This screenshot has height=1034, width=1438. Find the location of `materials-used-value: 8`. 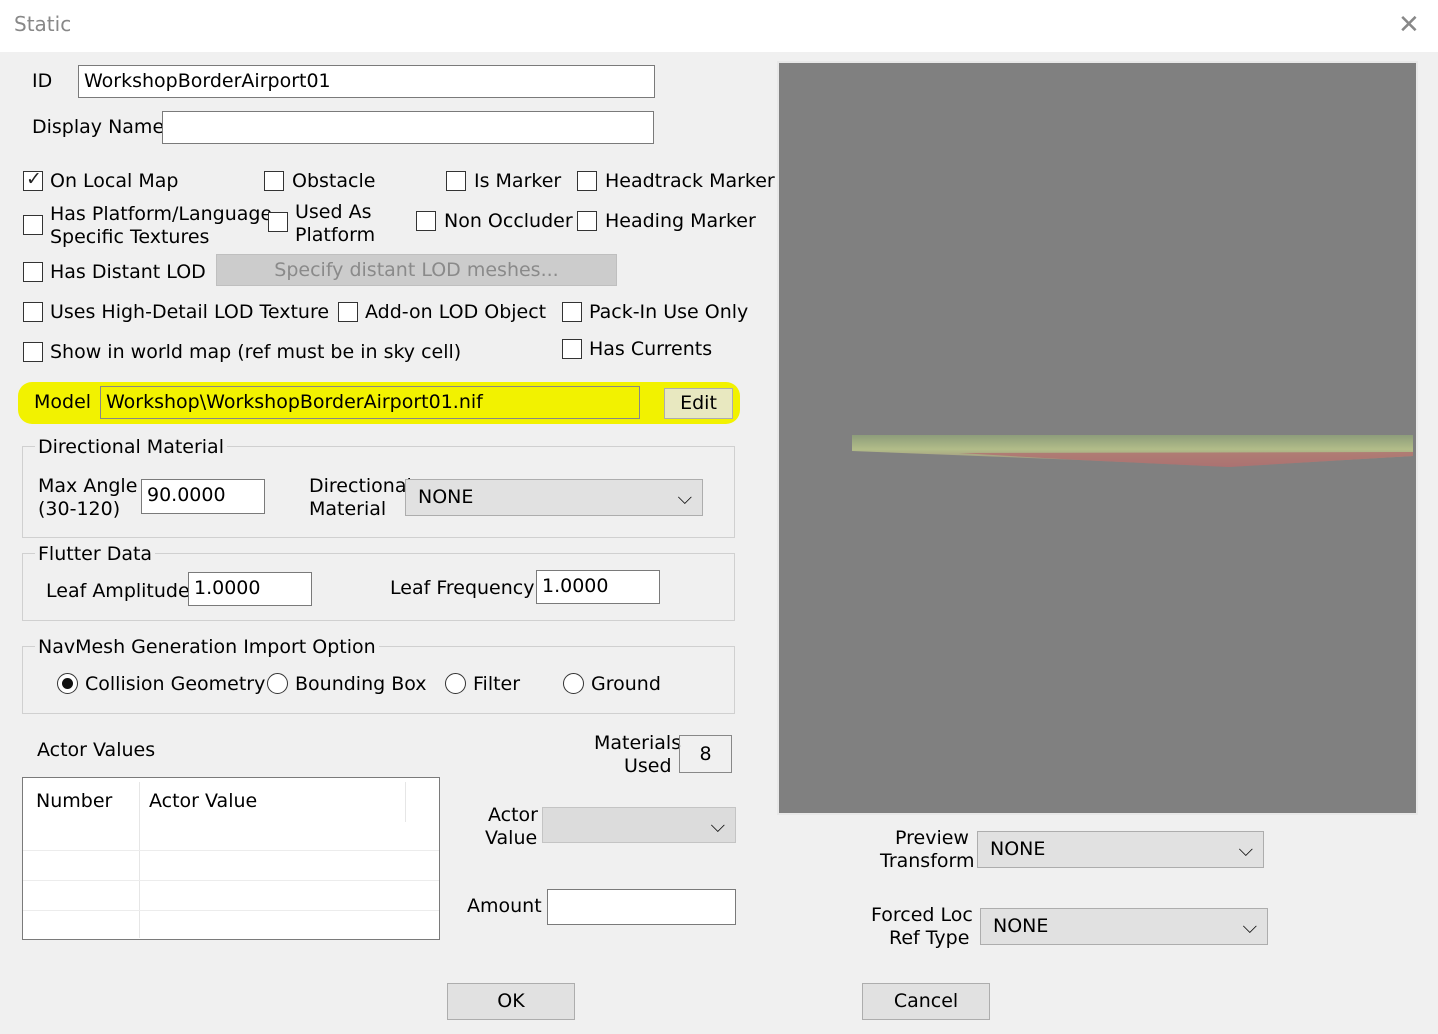

materials-used-value: 8 is located at coordinates (705, 754).